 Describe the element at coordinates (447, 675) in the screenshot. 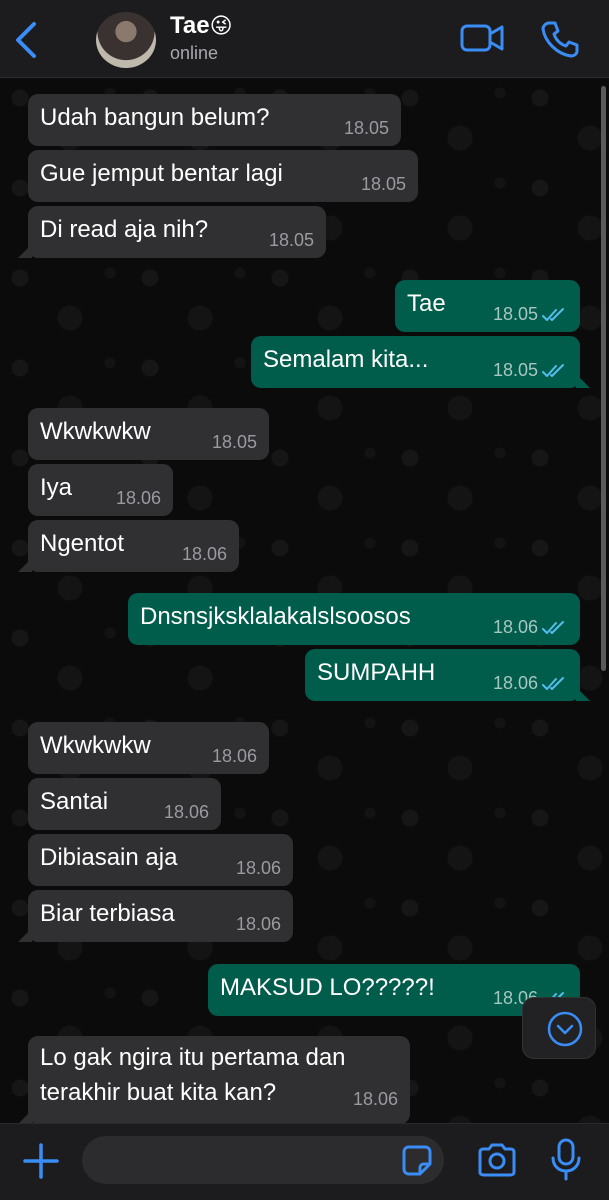

I see `message-bubble: SUMPAHH 18.06` at that location.